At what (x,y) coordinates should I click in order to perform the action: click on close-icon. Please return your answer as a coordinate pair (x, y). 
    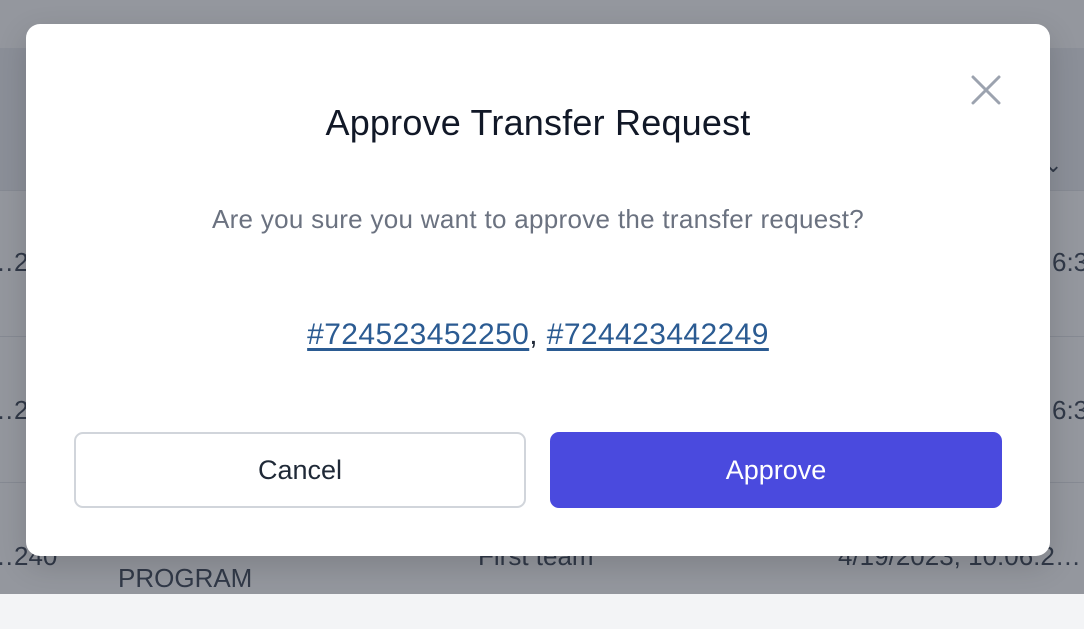
    Looking at the image, I should click on (986, 90).